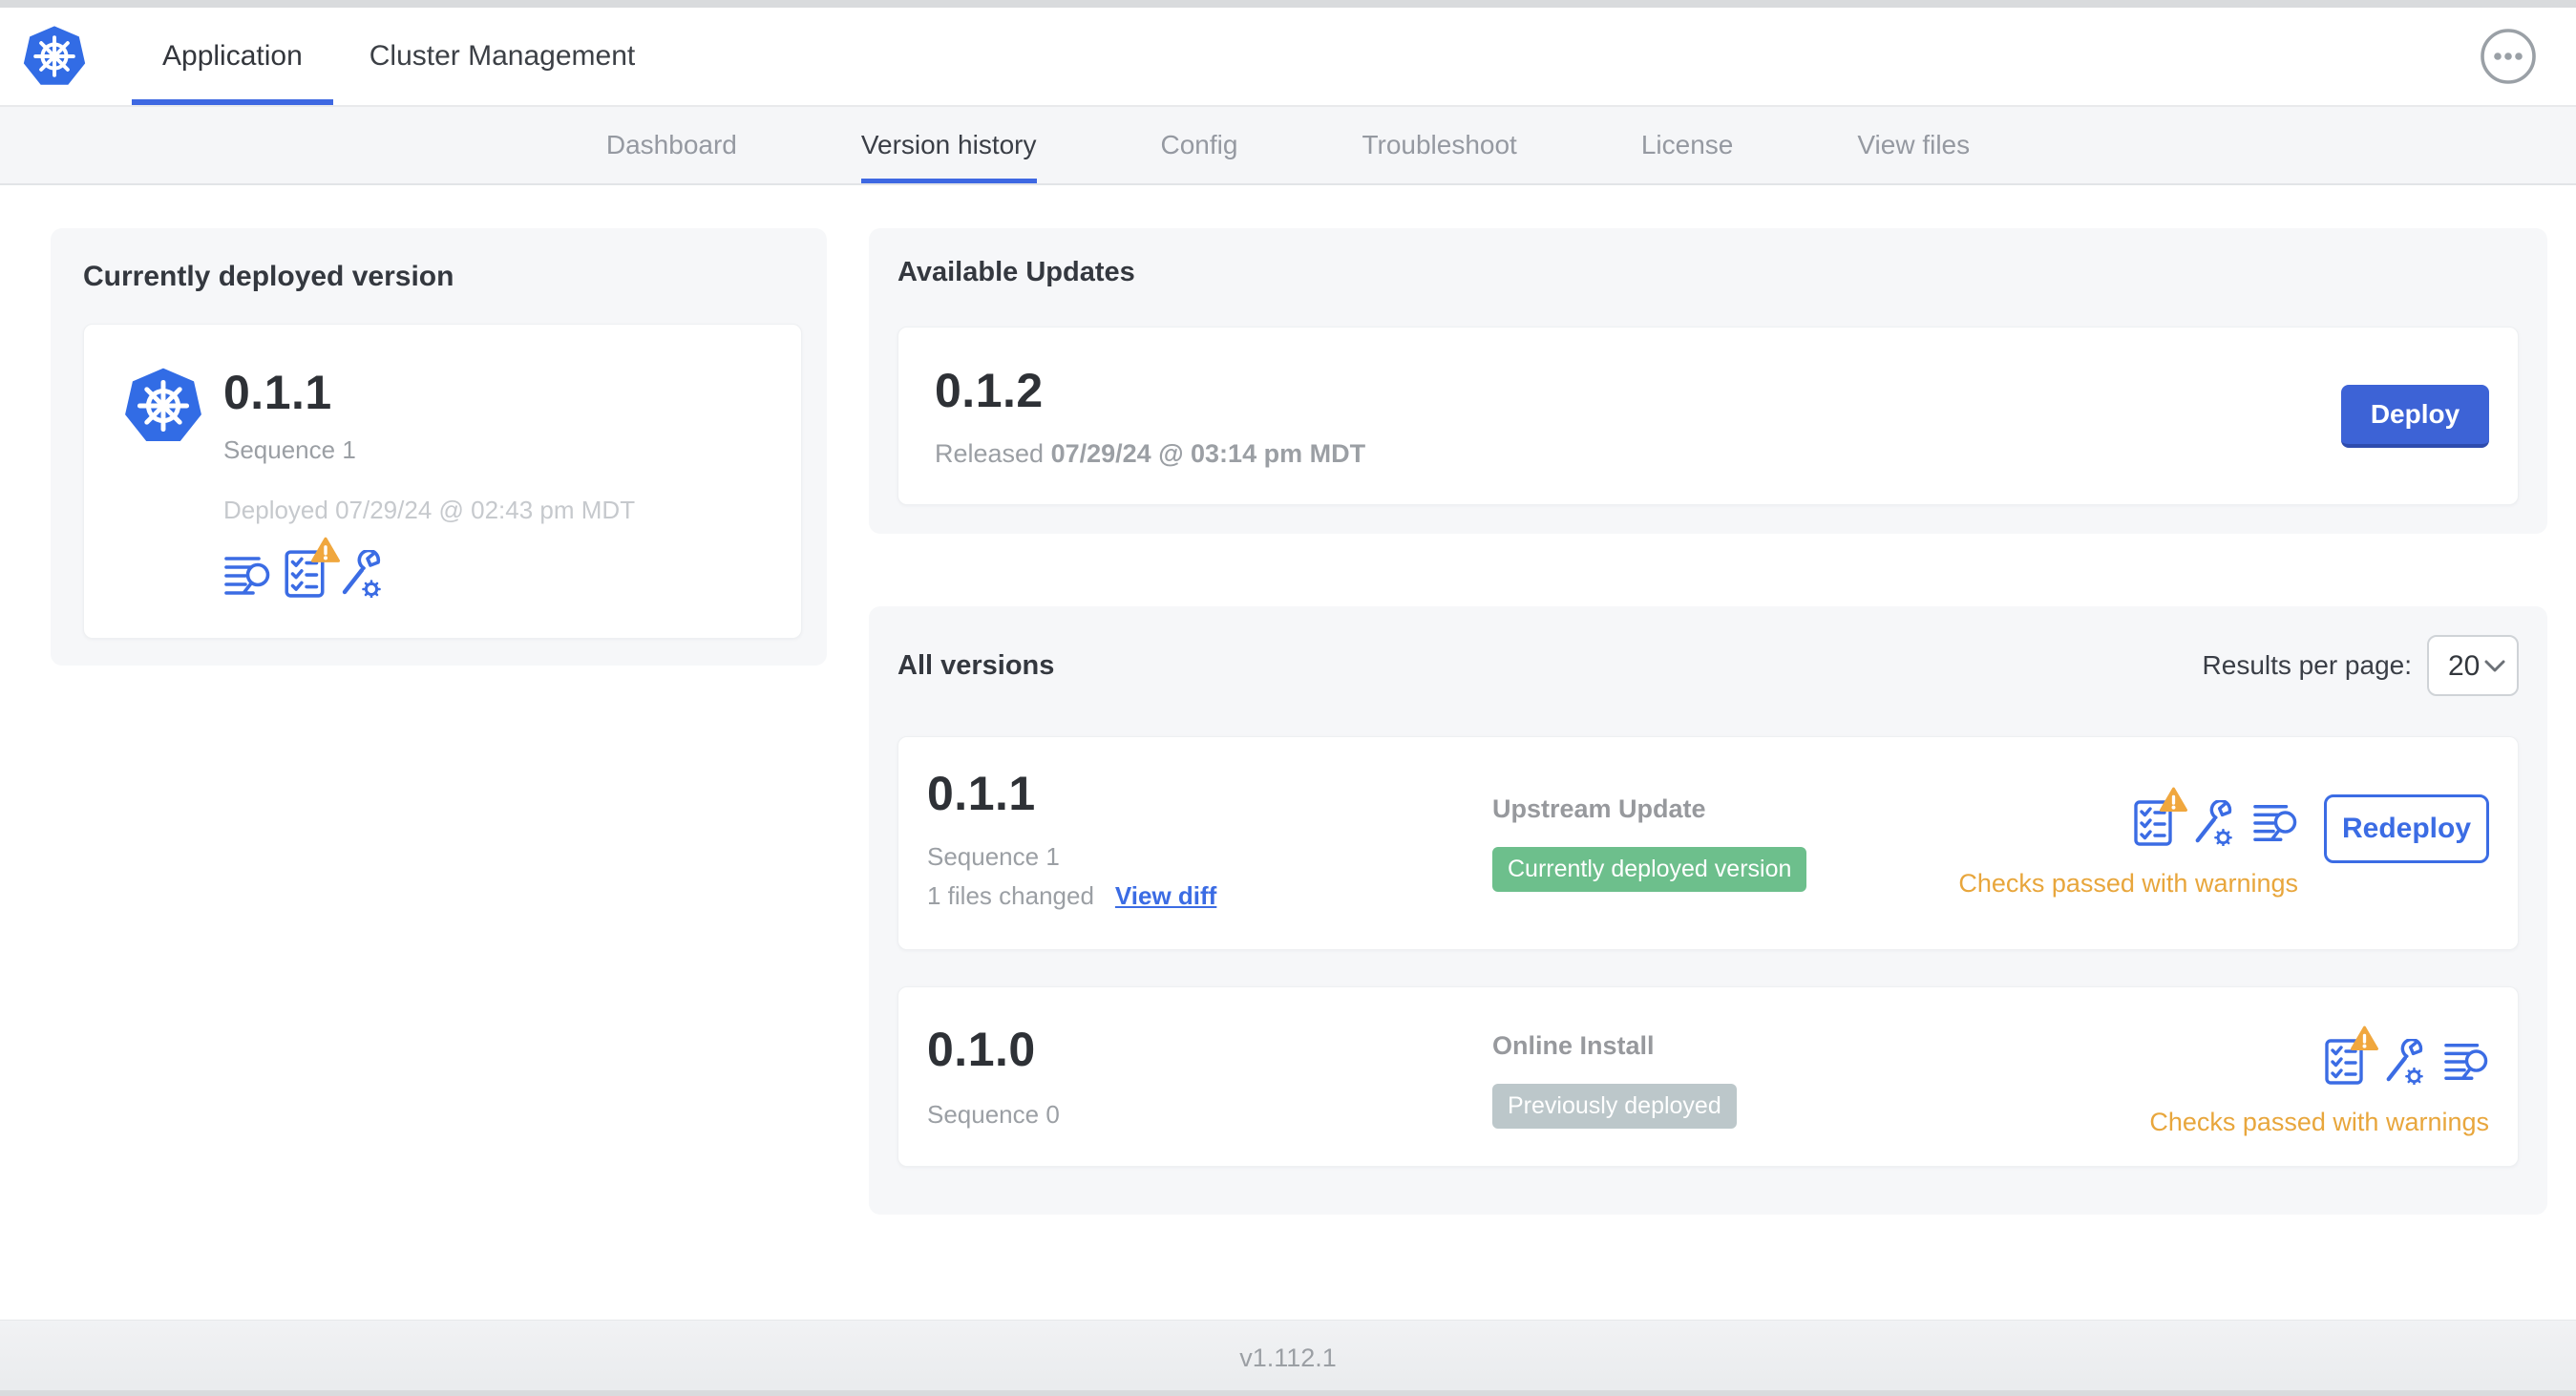 This screenshot has height=1396, width=2576. I want to click on results-per-page-select: 20, so click(2473, 665).